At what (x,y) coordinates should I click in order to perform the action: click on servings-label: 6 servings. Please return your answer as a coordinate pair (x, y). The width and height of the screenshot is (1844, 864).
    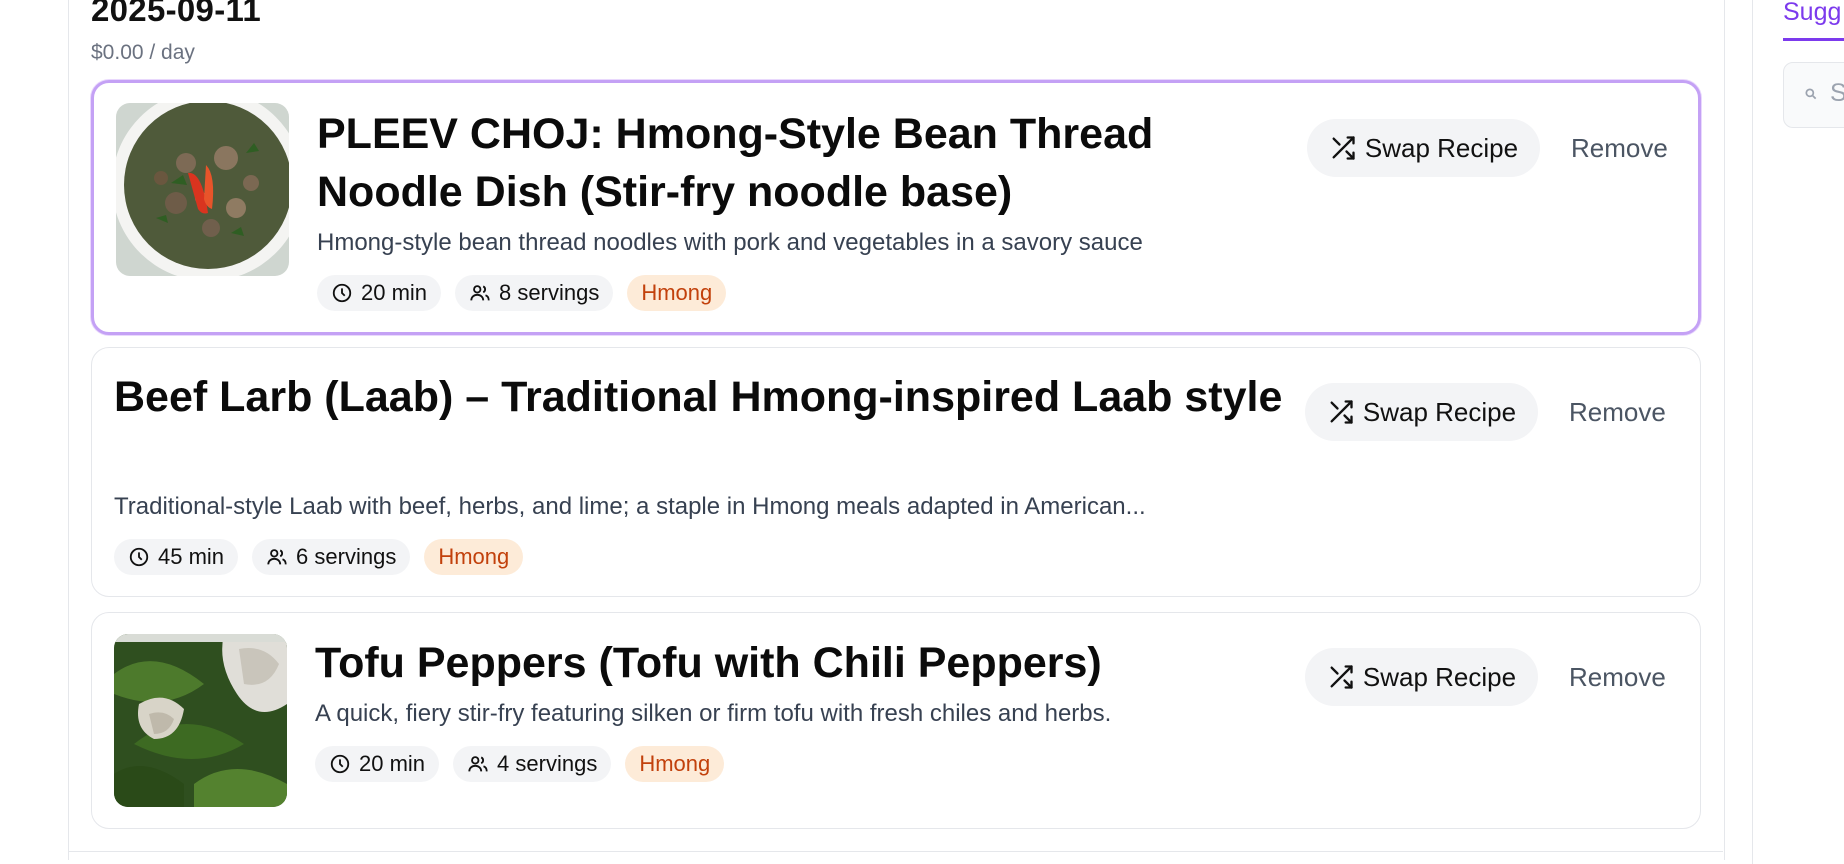
    Looking at the image, I should click on (346, 556).